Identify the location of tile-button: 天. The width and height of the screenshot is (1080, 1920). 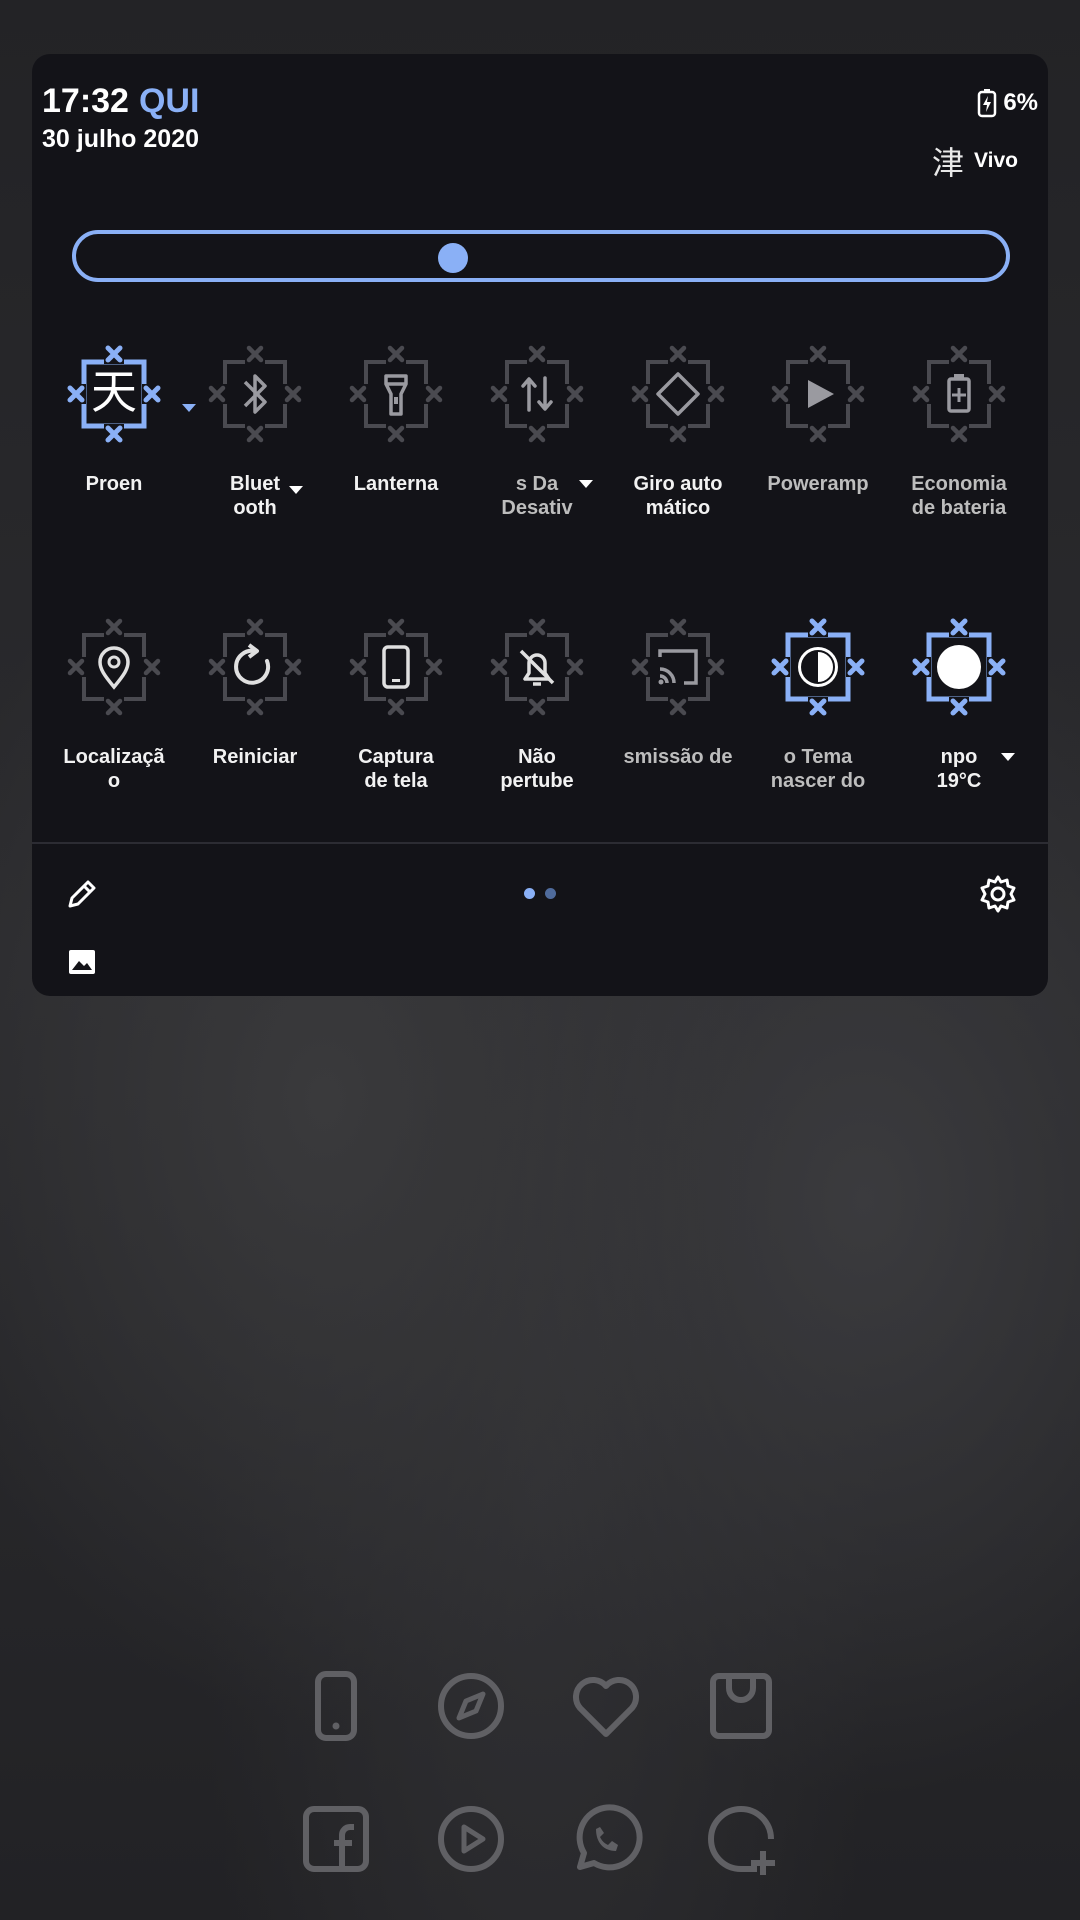
(114, 394).